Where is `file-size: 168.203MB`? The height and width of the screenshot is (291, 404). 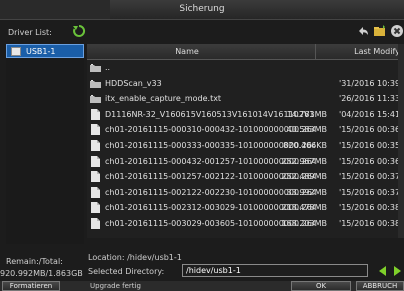
file-size: 168.203MB is located at coordinates (304, 223).